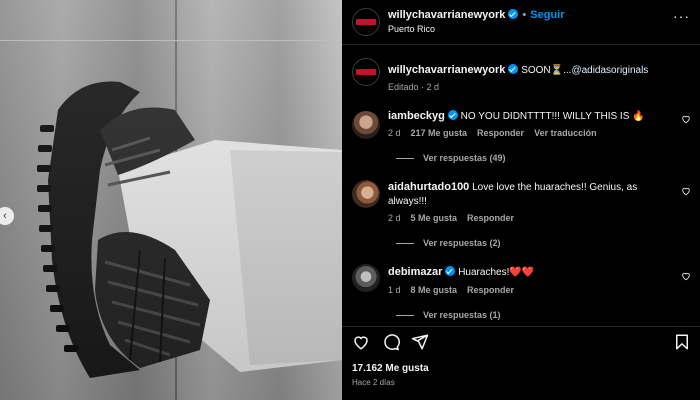  Describe the element at coordinates (681, 16) in the screenshot. I see `more-options-icon: ···` at that location.